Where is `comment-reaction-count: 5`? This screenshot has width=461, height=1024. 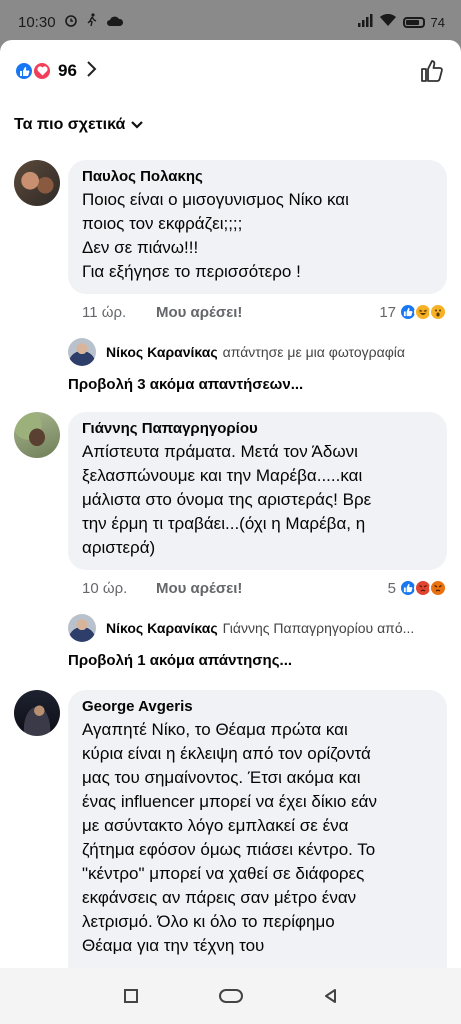
comment-reaction-count: 5 is located at coordinates (391, 588).